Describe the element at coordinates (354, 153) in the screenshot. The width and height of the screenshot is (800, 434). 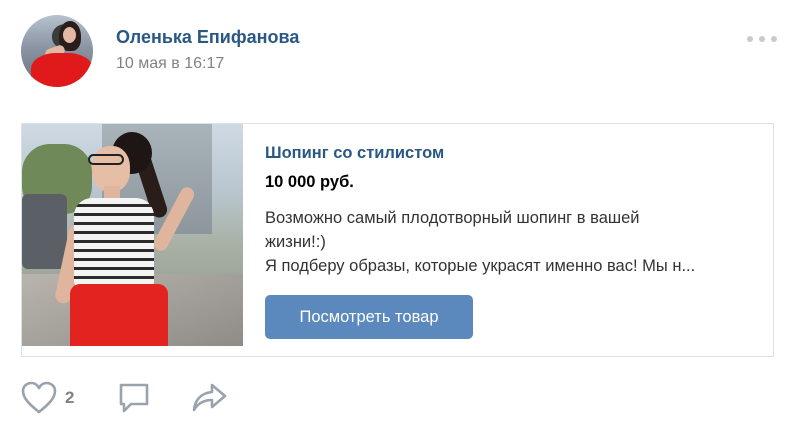
I see `product-title-link: Шопинг со стилистом` at that location.